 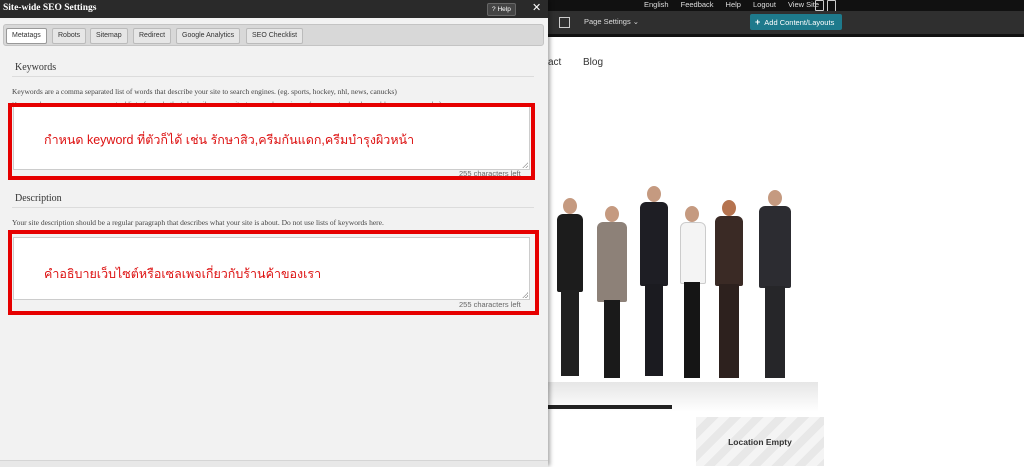 What do you see at coordinates (273, 76) in the screenshot?
I see `keywords-divider` at bounding box center [273, 76].